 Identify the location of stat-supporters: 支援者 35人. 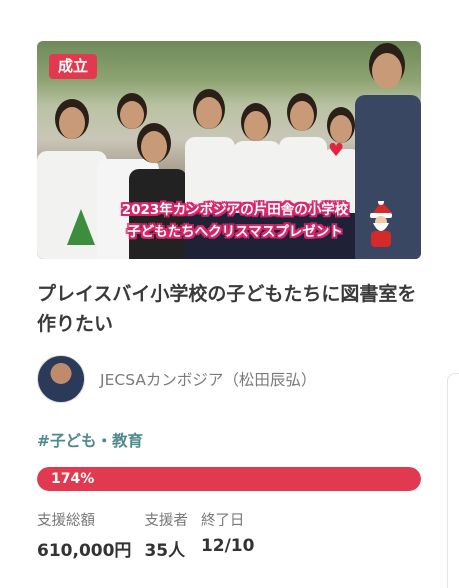
(166, 536).